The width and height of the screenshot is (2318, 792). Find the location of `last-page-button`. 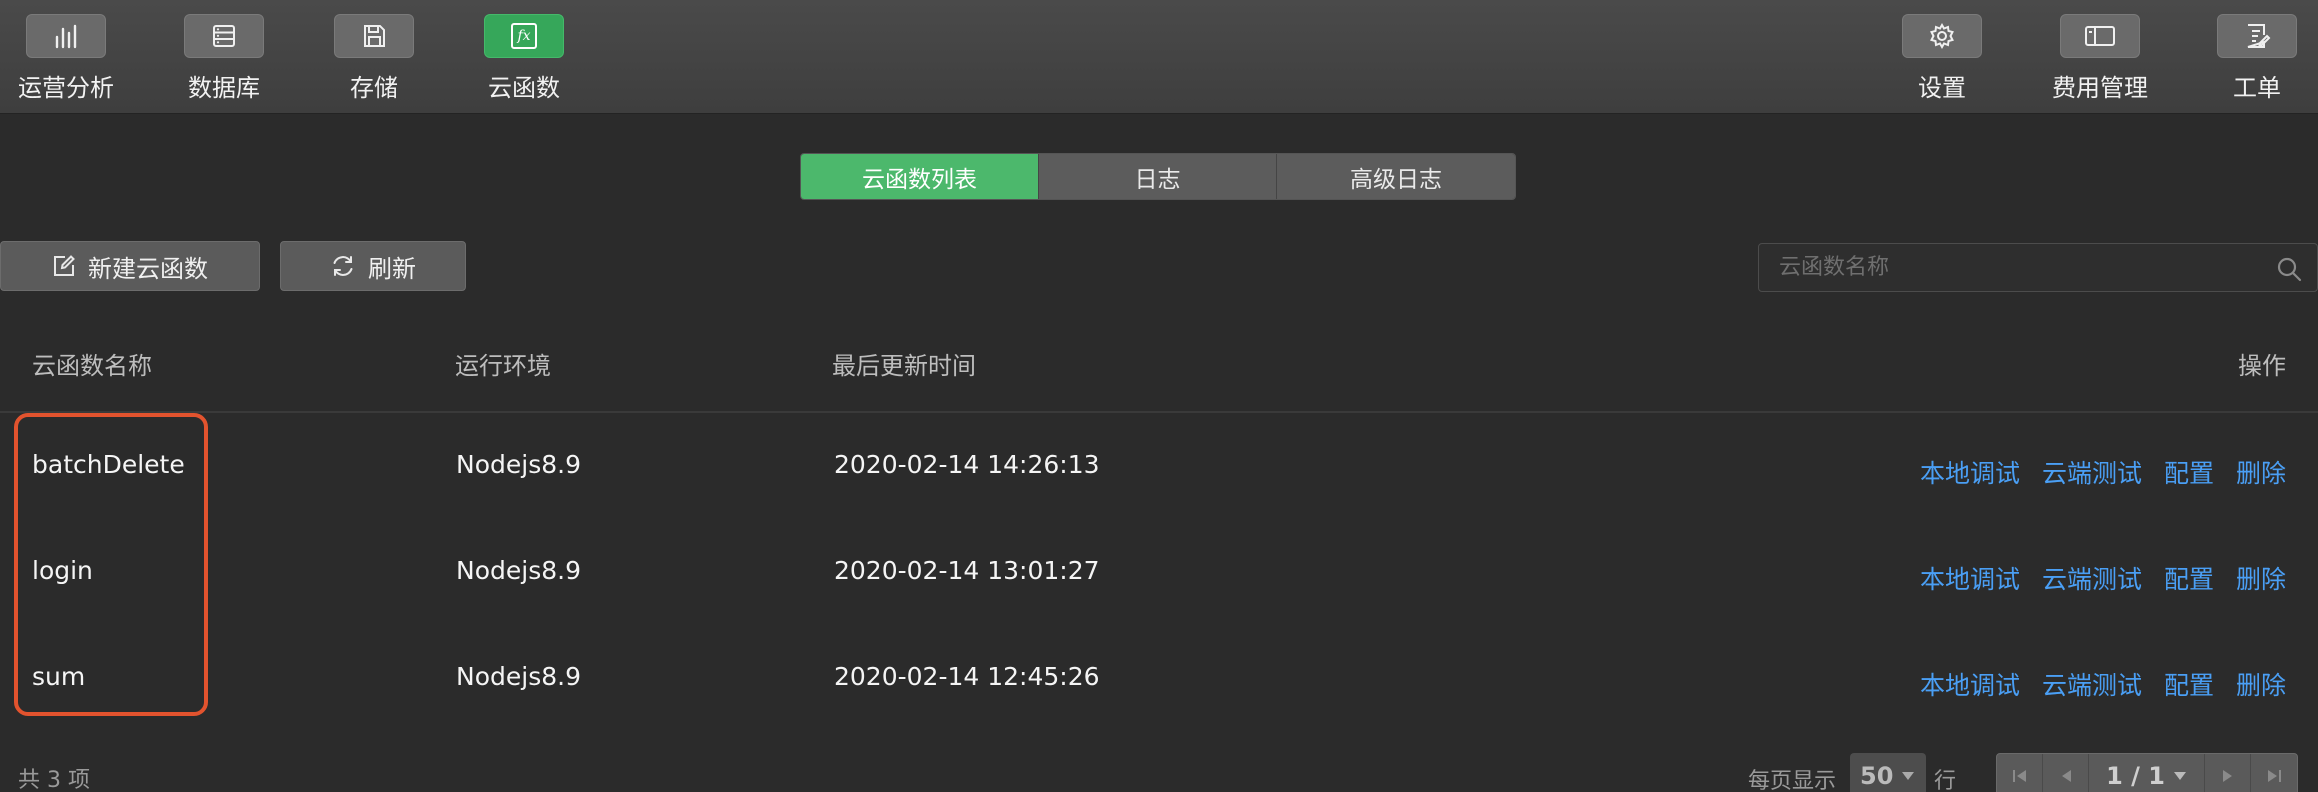

last-page-button is located at coordinates (2274, 773).